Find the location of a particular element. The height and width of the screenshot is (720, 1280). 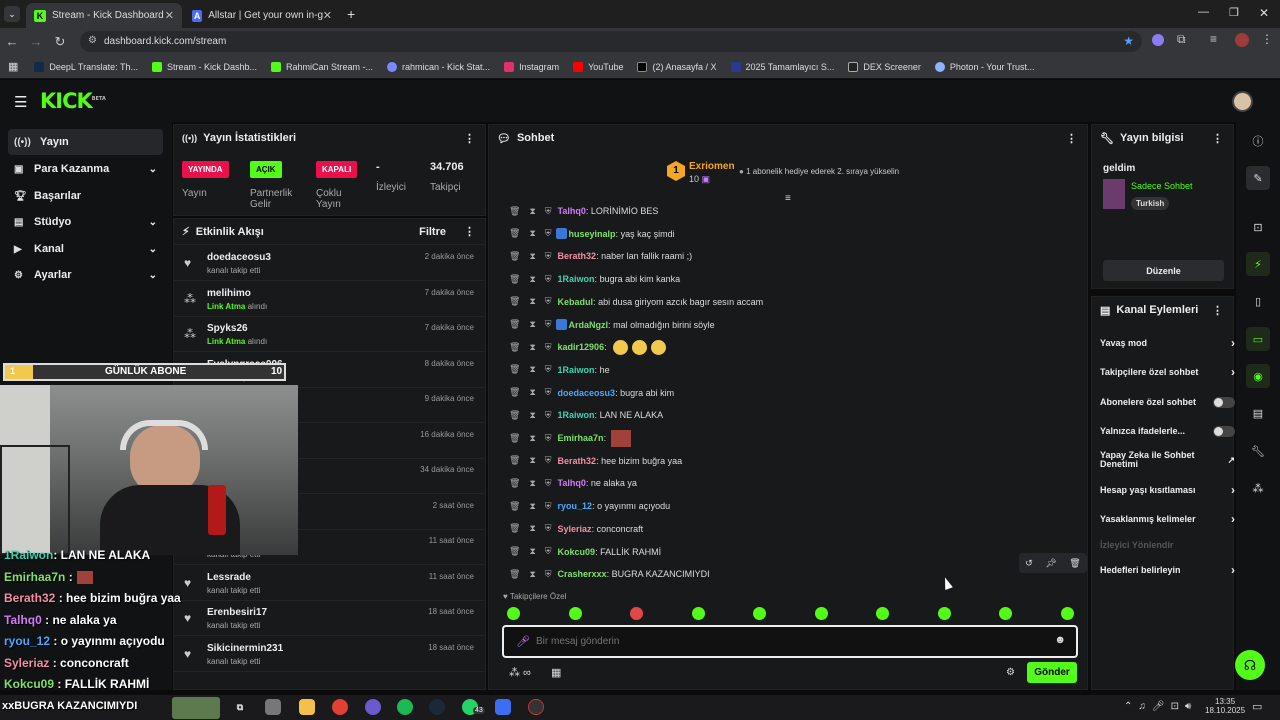

system-tray-icons: ⌃♫🎤︎⊡🔊︎ is located at coordinates (1160, 706).